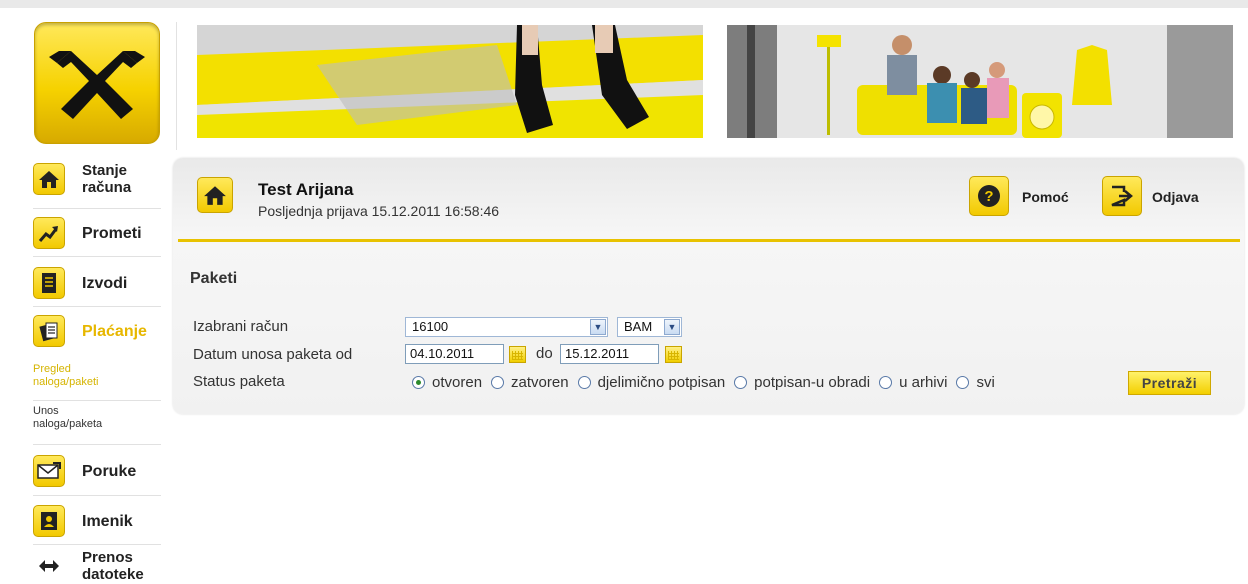 This screenshot has height=584, width=1248. I want to click on logout-icon, so click(1122, 196).